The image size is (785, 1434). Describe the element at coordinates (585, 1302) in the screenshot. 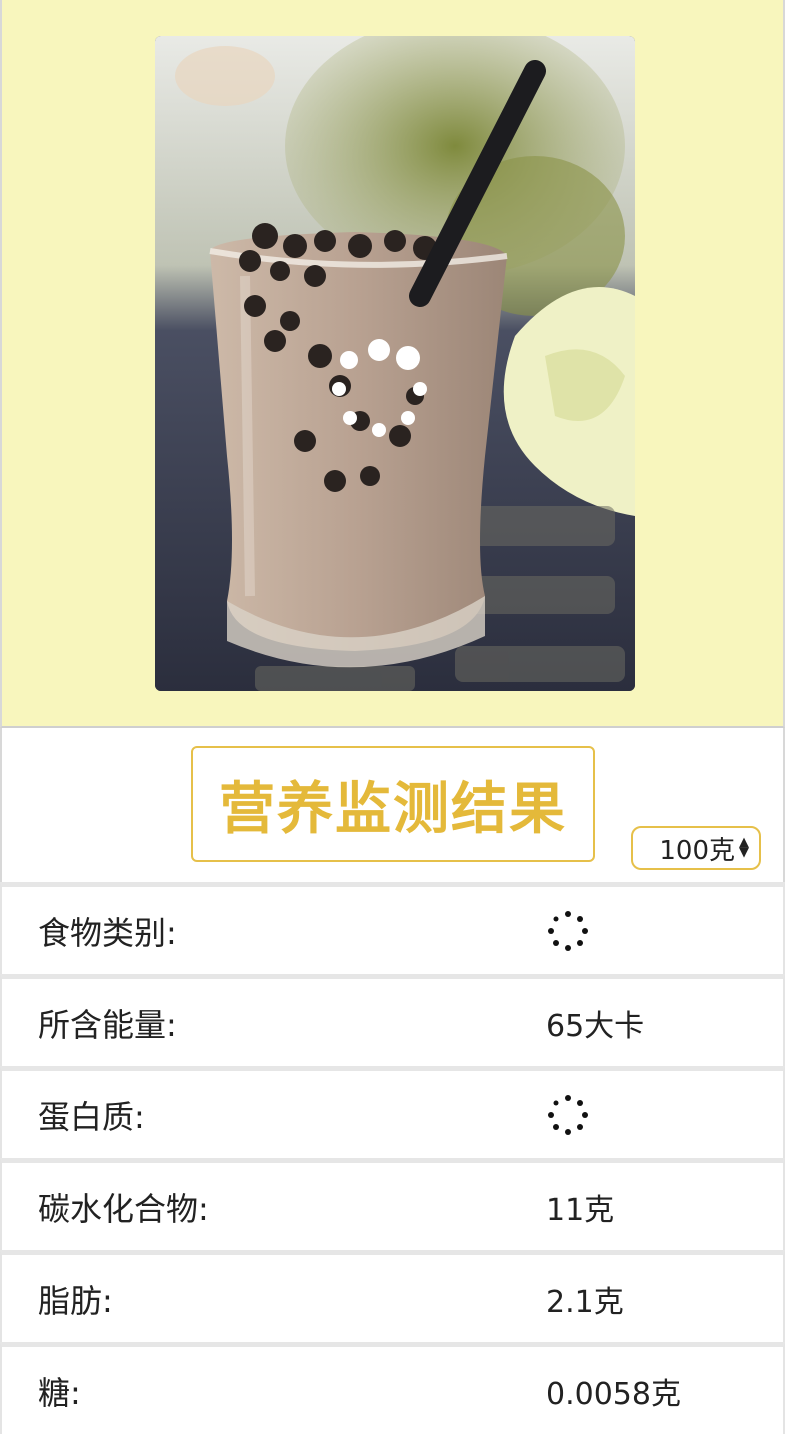

I see `row-value: 2.1克` at that location.